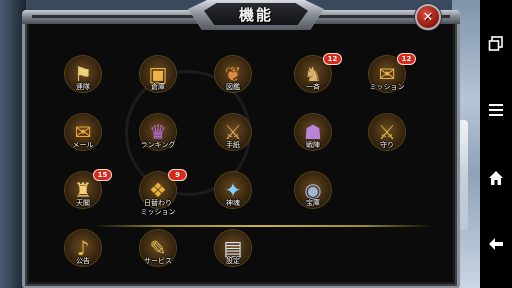  Describe the element at coordinates (158, 207) in the screenshot. I see `function-item-label: 日替わり ミッション` at that location.